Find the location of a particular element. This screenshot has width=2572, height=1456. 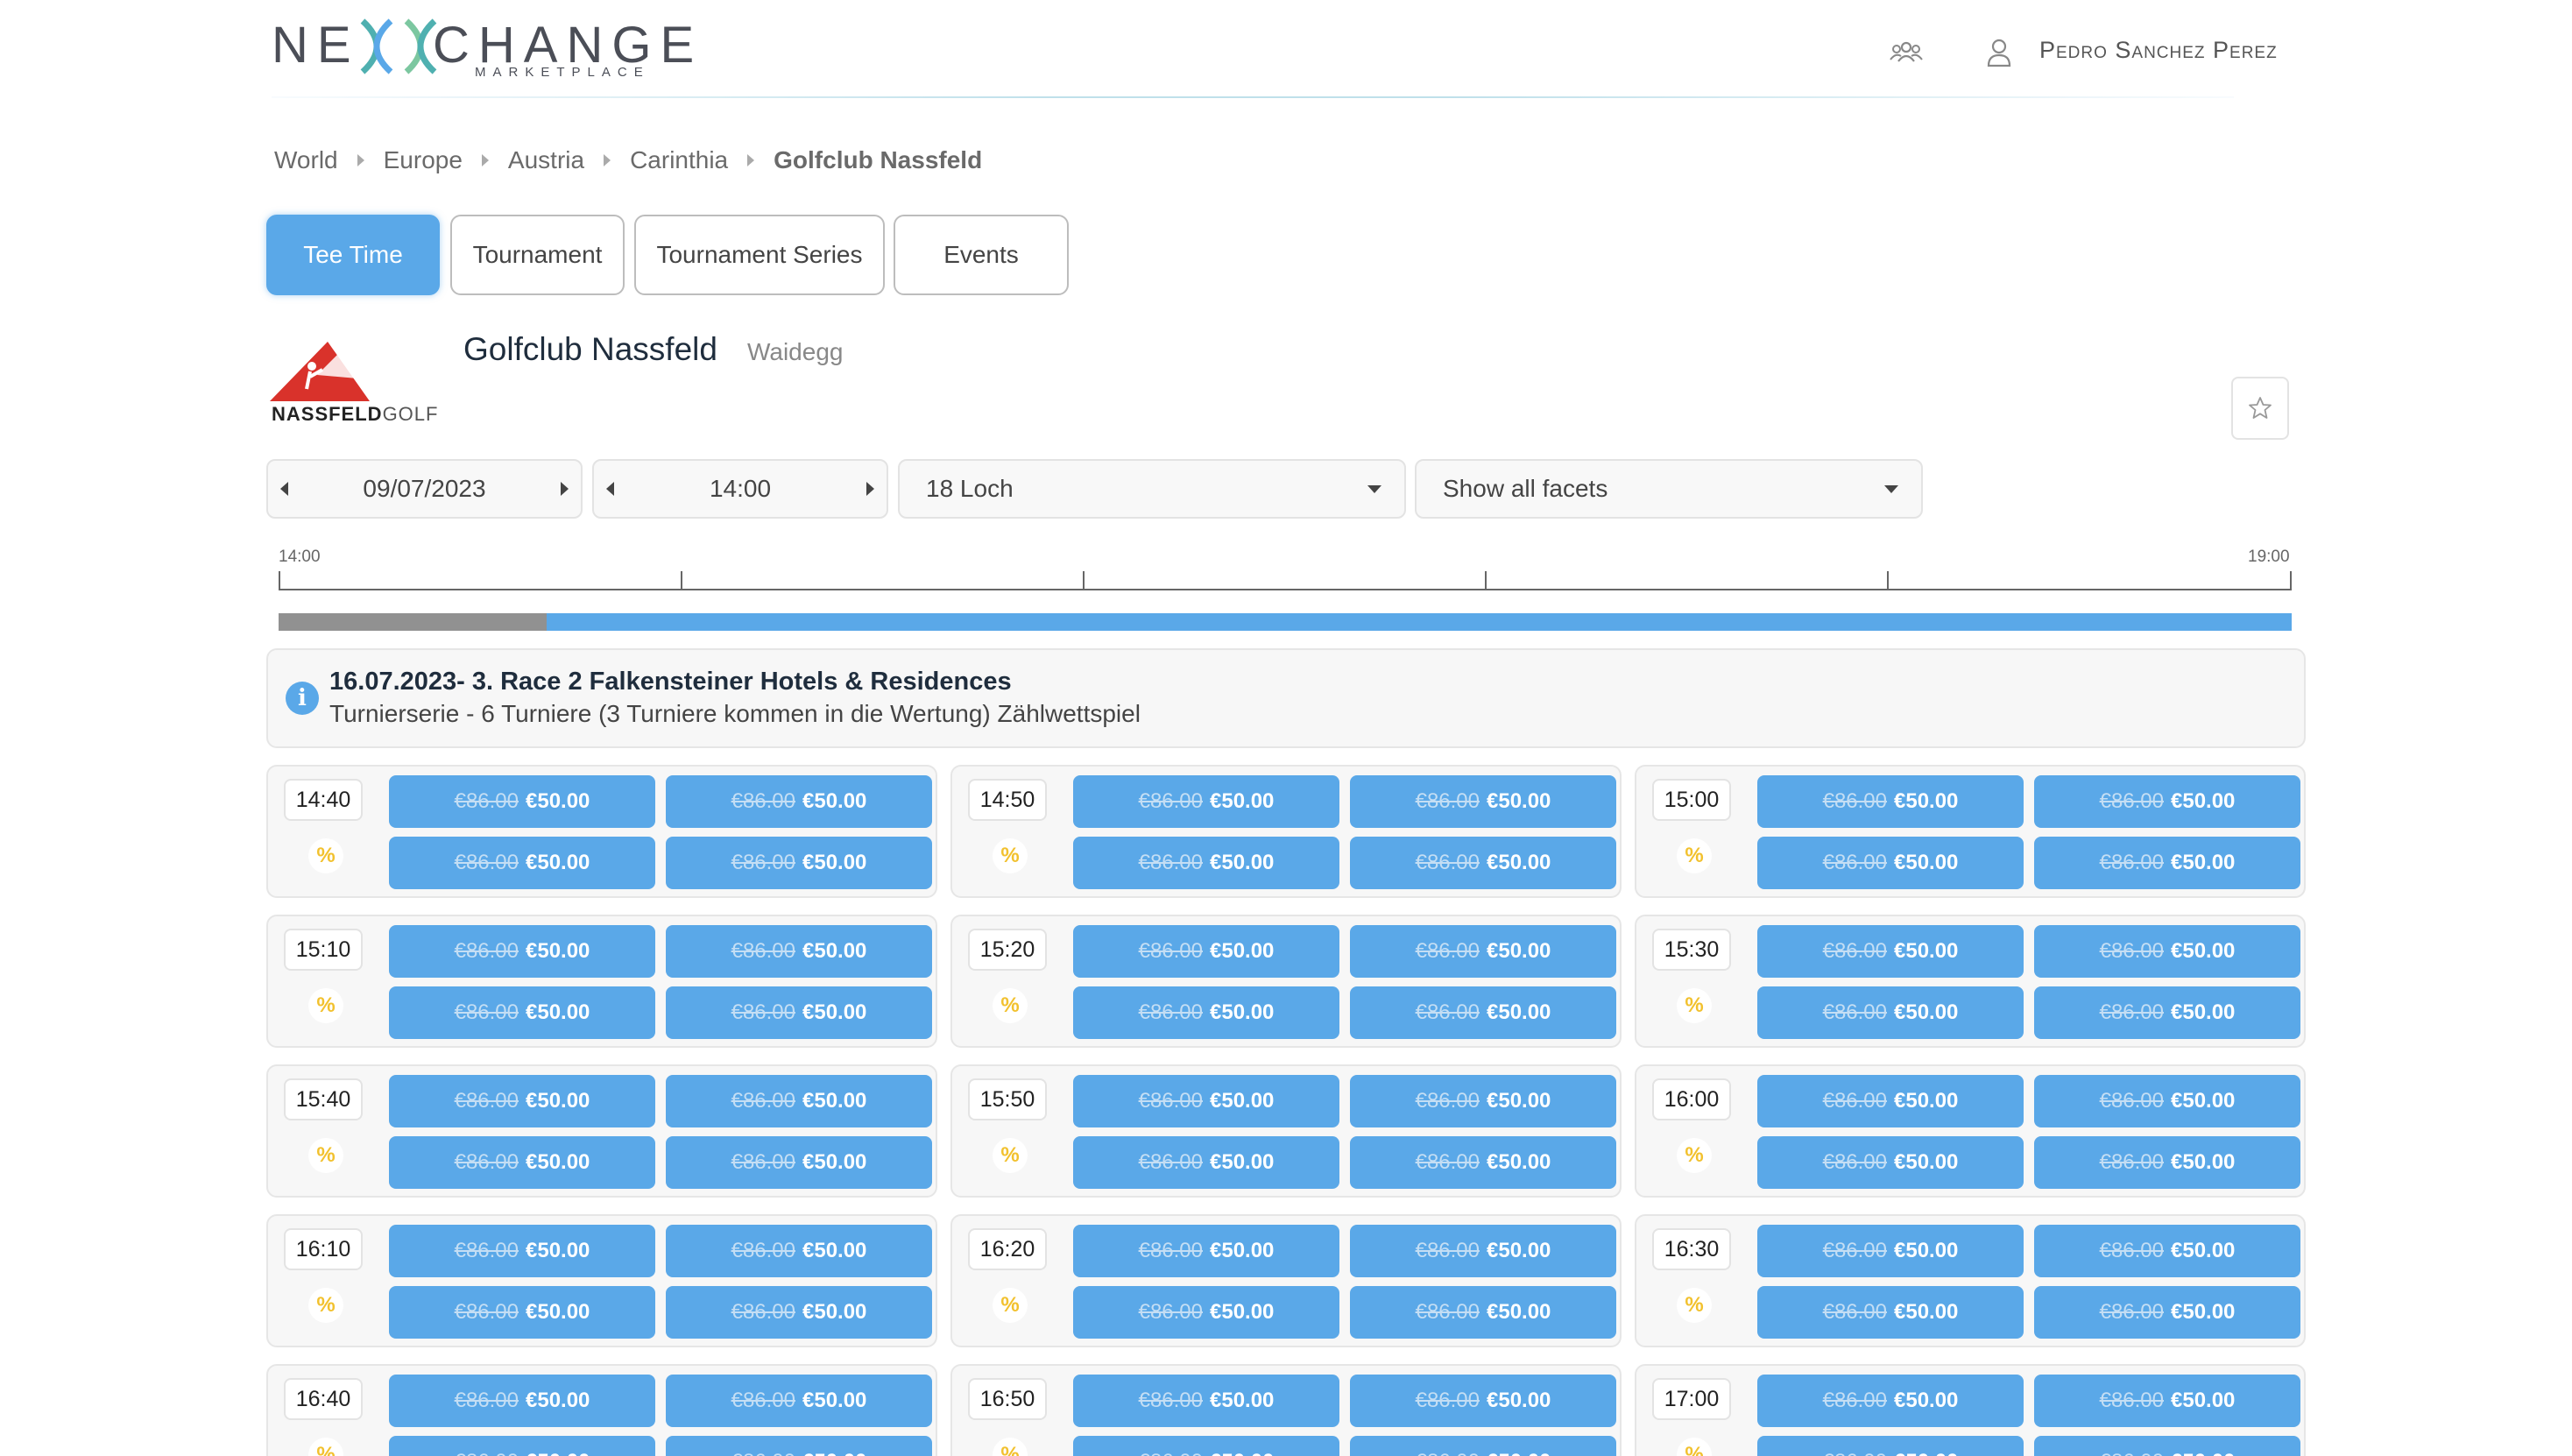

breadcrumb-item-austria: Austria is located at coordinates (546, 160).